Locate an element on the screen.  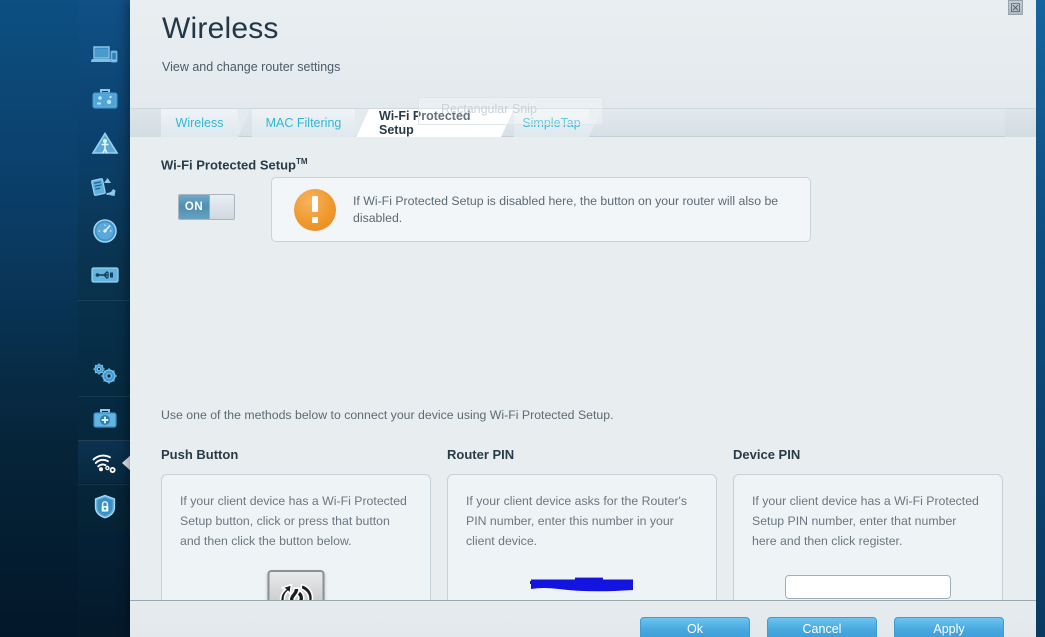
tab-wifi-protected-setup: Wi-Fi Protected Setup is located at coordinates (435, 123).